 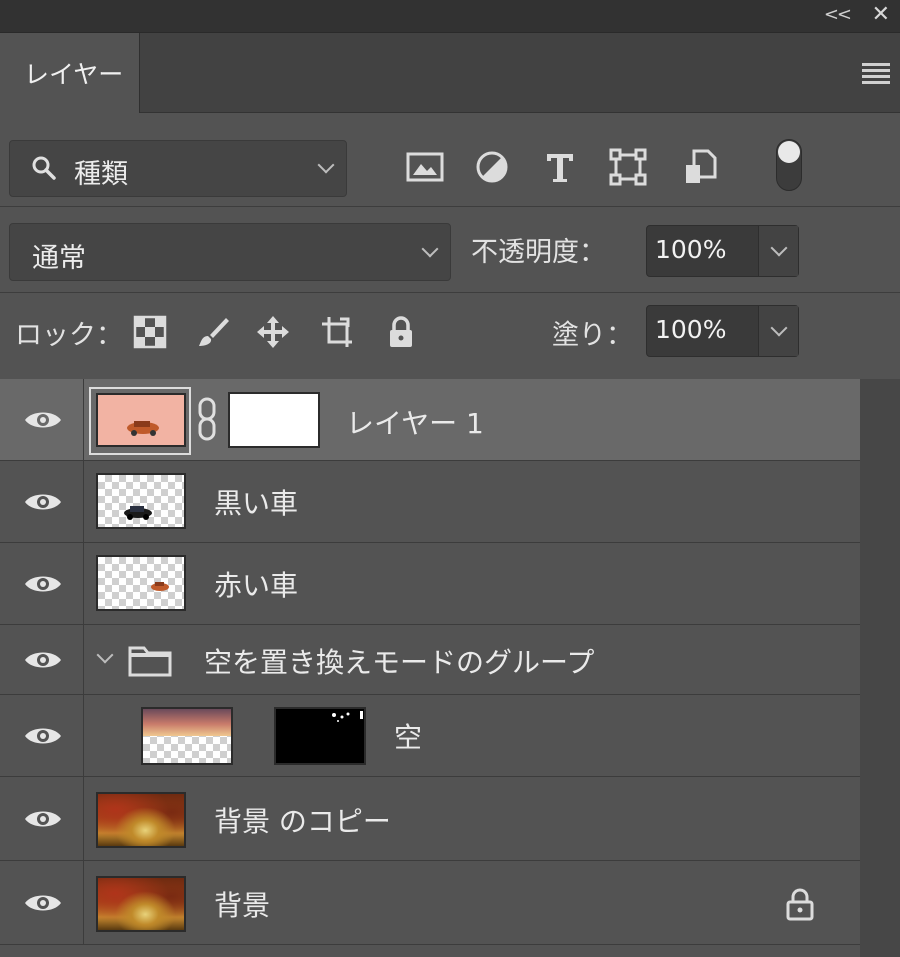 I want to click on layer-row-sky-replacement-group: 空を置き換えモードのグループ, so click(x=430, y=660).